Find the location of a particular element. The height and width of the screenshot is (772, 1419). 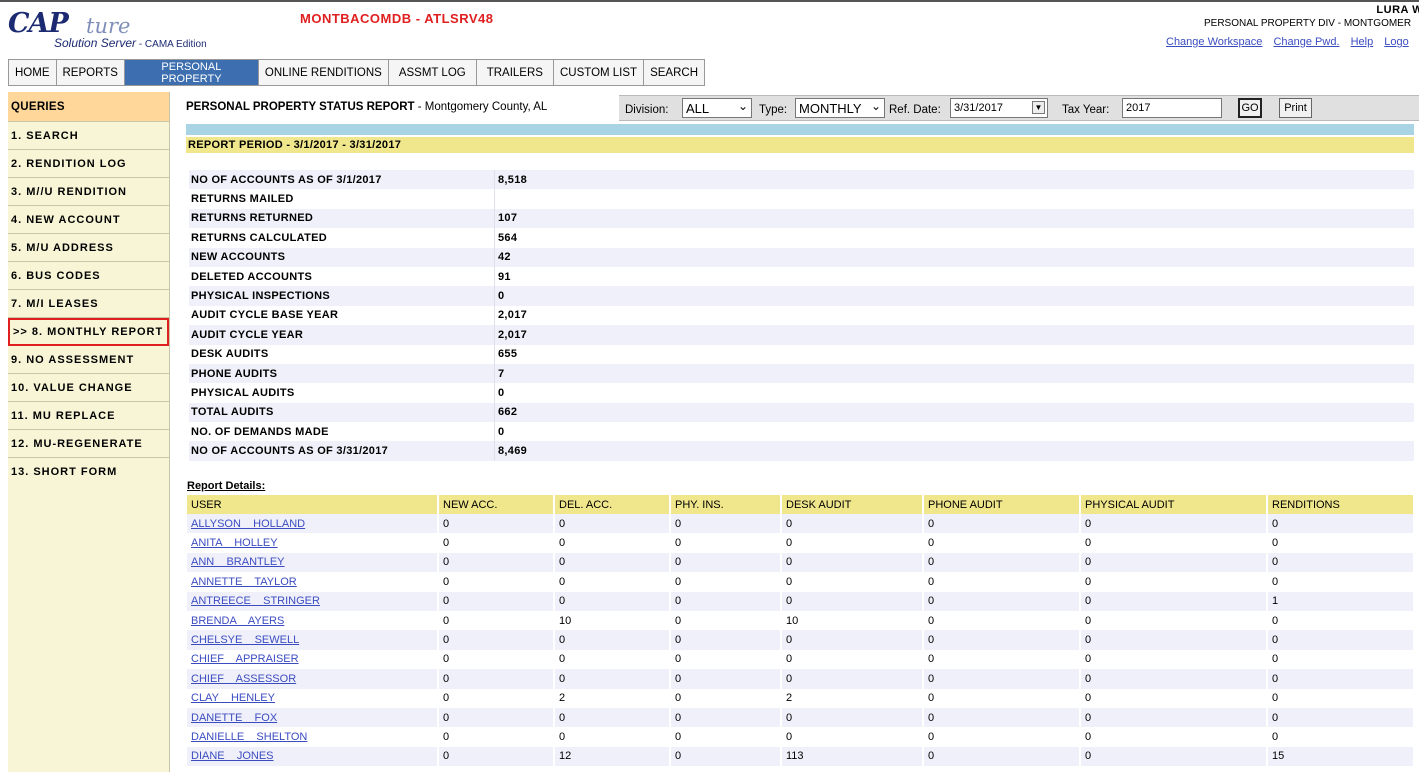

sidebar-item-mi-leases: 7. M/I LEASES is located at coordinates (88, 304).